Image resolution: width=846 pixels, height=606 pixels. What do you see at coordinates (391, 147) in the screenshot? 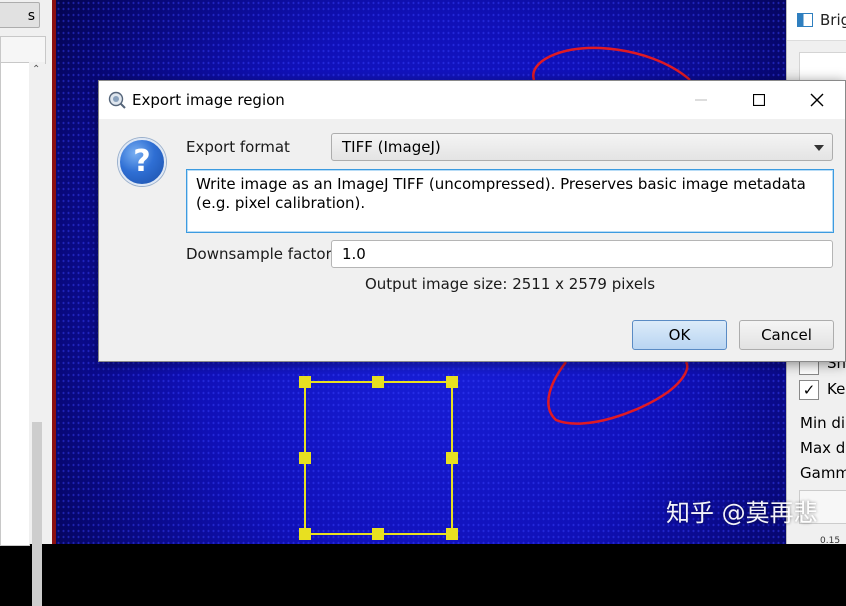
I see `export-format-value: TIFF (ImageJ)` at bounding box center [391, 147].